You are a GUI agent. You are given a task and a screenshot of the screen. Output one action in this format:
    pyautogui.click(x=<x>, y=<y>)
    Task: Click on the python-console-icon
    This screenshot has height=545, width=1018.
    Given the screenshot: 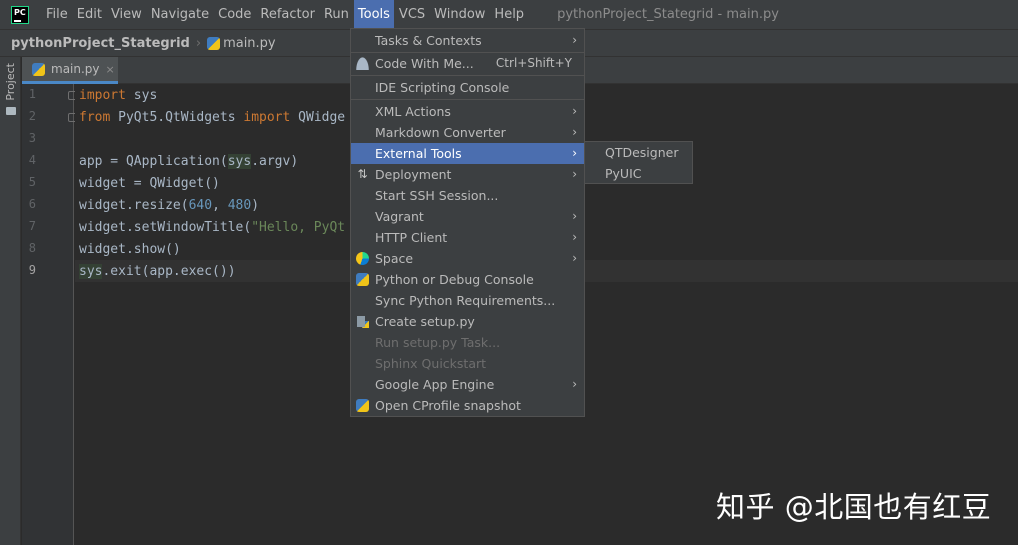 What is the action you would take?
    pyautogui.click(x=362, y=279)
    